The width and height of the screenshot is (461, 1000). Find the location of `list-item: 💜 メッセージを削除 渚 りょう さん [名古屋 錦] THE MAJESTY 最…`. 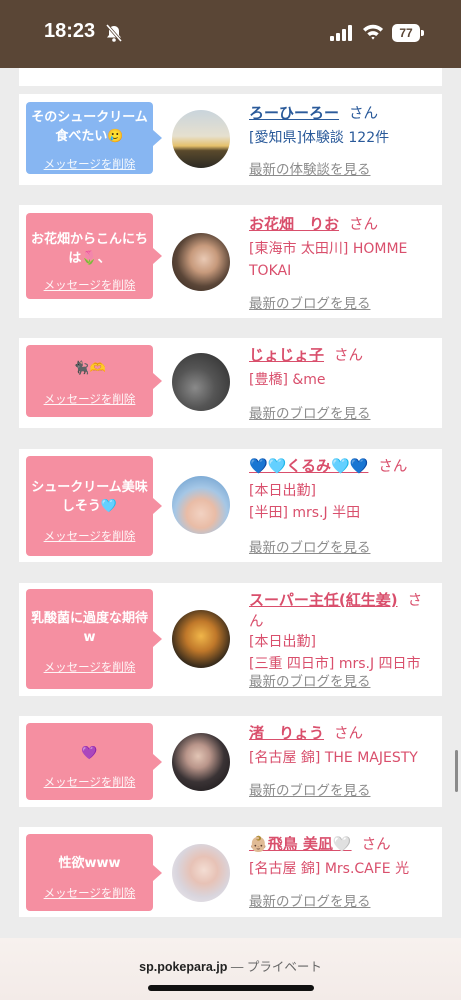

list-item: 💜 メッセージを削除 渚 りょう さん [名古屋 錦] THE MAJESTY 最… is located at coordinates (230, 761).